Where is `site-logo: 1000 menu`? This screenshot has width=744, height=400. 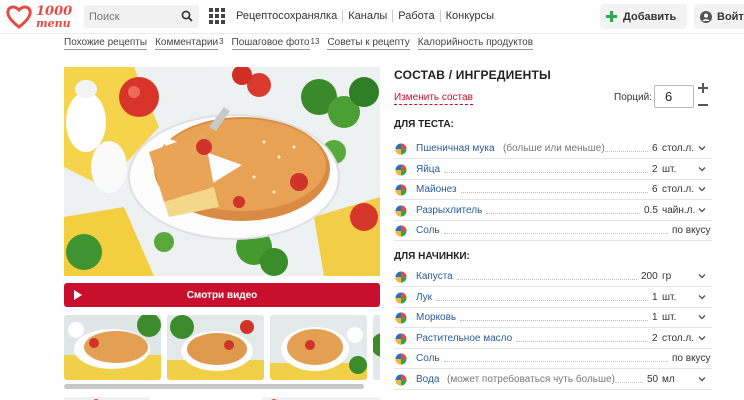
site-logo: 1000 menu is located at coordinates (41, 17).